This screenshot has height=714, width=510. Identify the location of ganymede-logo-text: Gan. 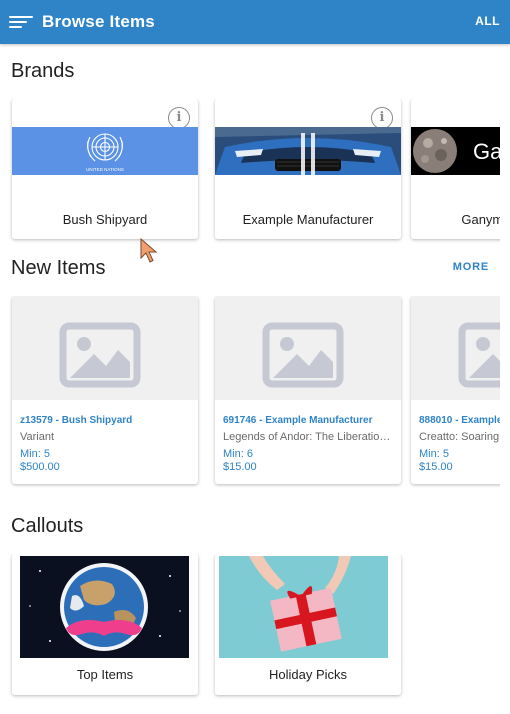
(486, 151).